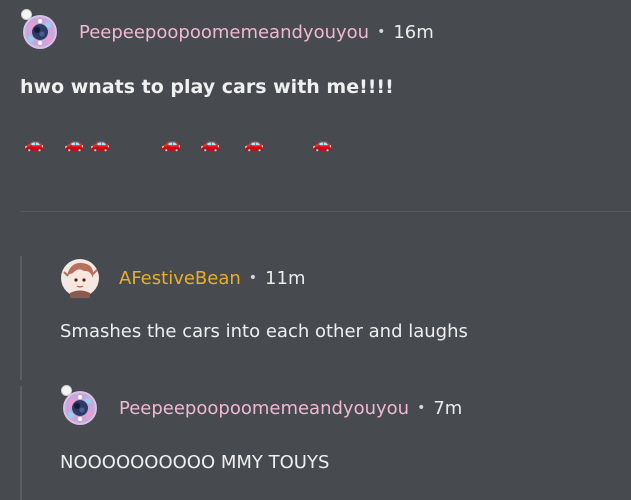 This screenshot has width=631, height=500. Describe the element at coordinates (224, 32) in the screenshot. I see `post-author: Peepeepoopoomemeandyouyou` at that location.